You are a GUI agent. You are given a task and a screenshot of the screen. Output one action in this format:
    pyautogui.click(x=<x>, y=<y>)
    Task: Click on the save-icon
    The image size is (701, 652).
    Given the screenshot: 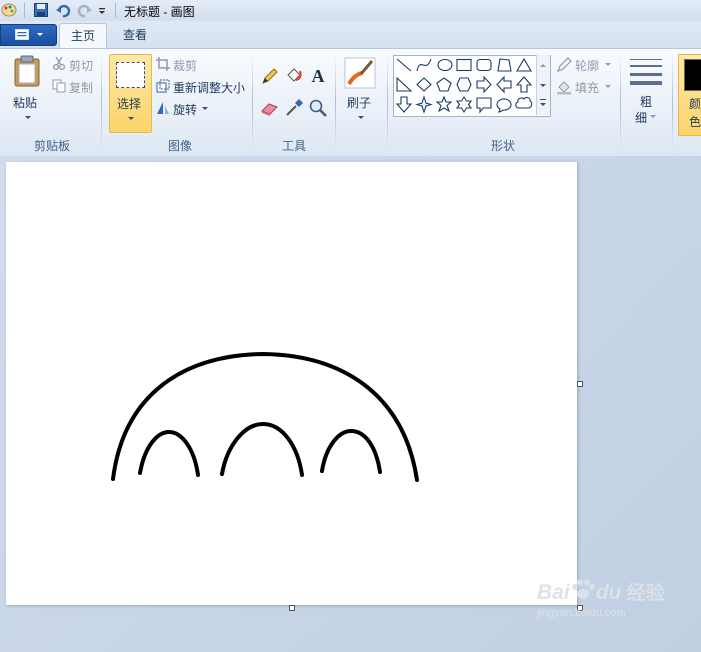 What is the action you would take?
    pyautogui.click(x=41, y=10)
    